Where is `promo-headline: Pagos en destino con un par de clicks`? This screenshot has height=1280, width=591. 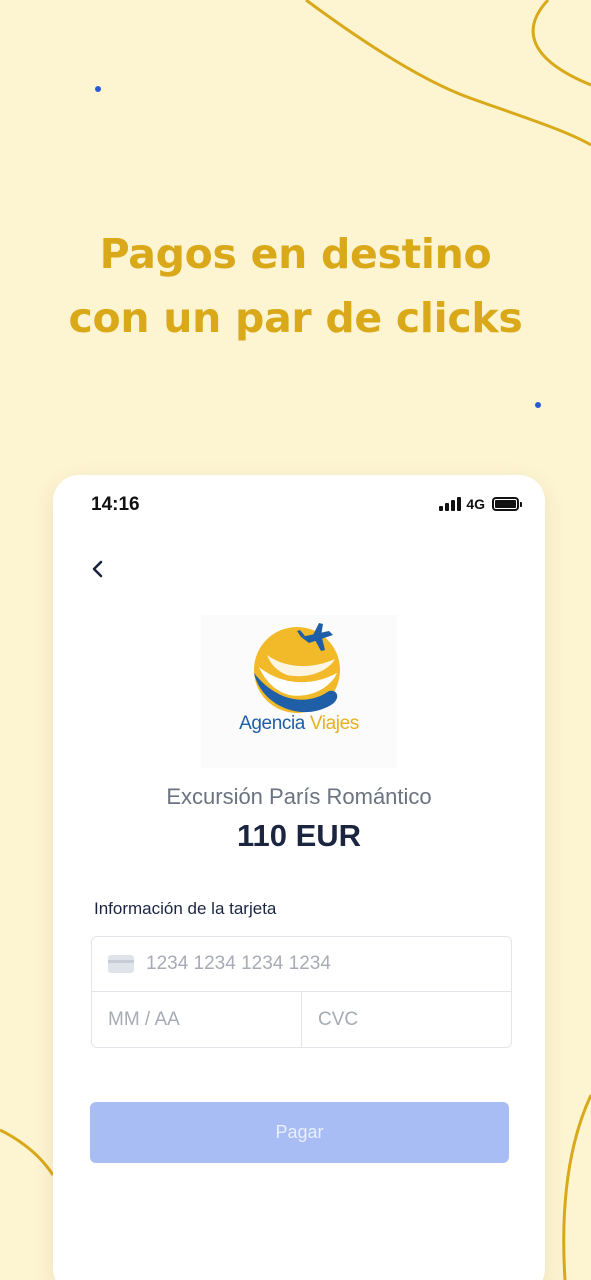 promo-headline: Pagos en destino con un par de clicks is located at coordinates (295, 286).